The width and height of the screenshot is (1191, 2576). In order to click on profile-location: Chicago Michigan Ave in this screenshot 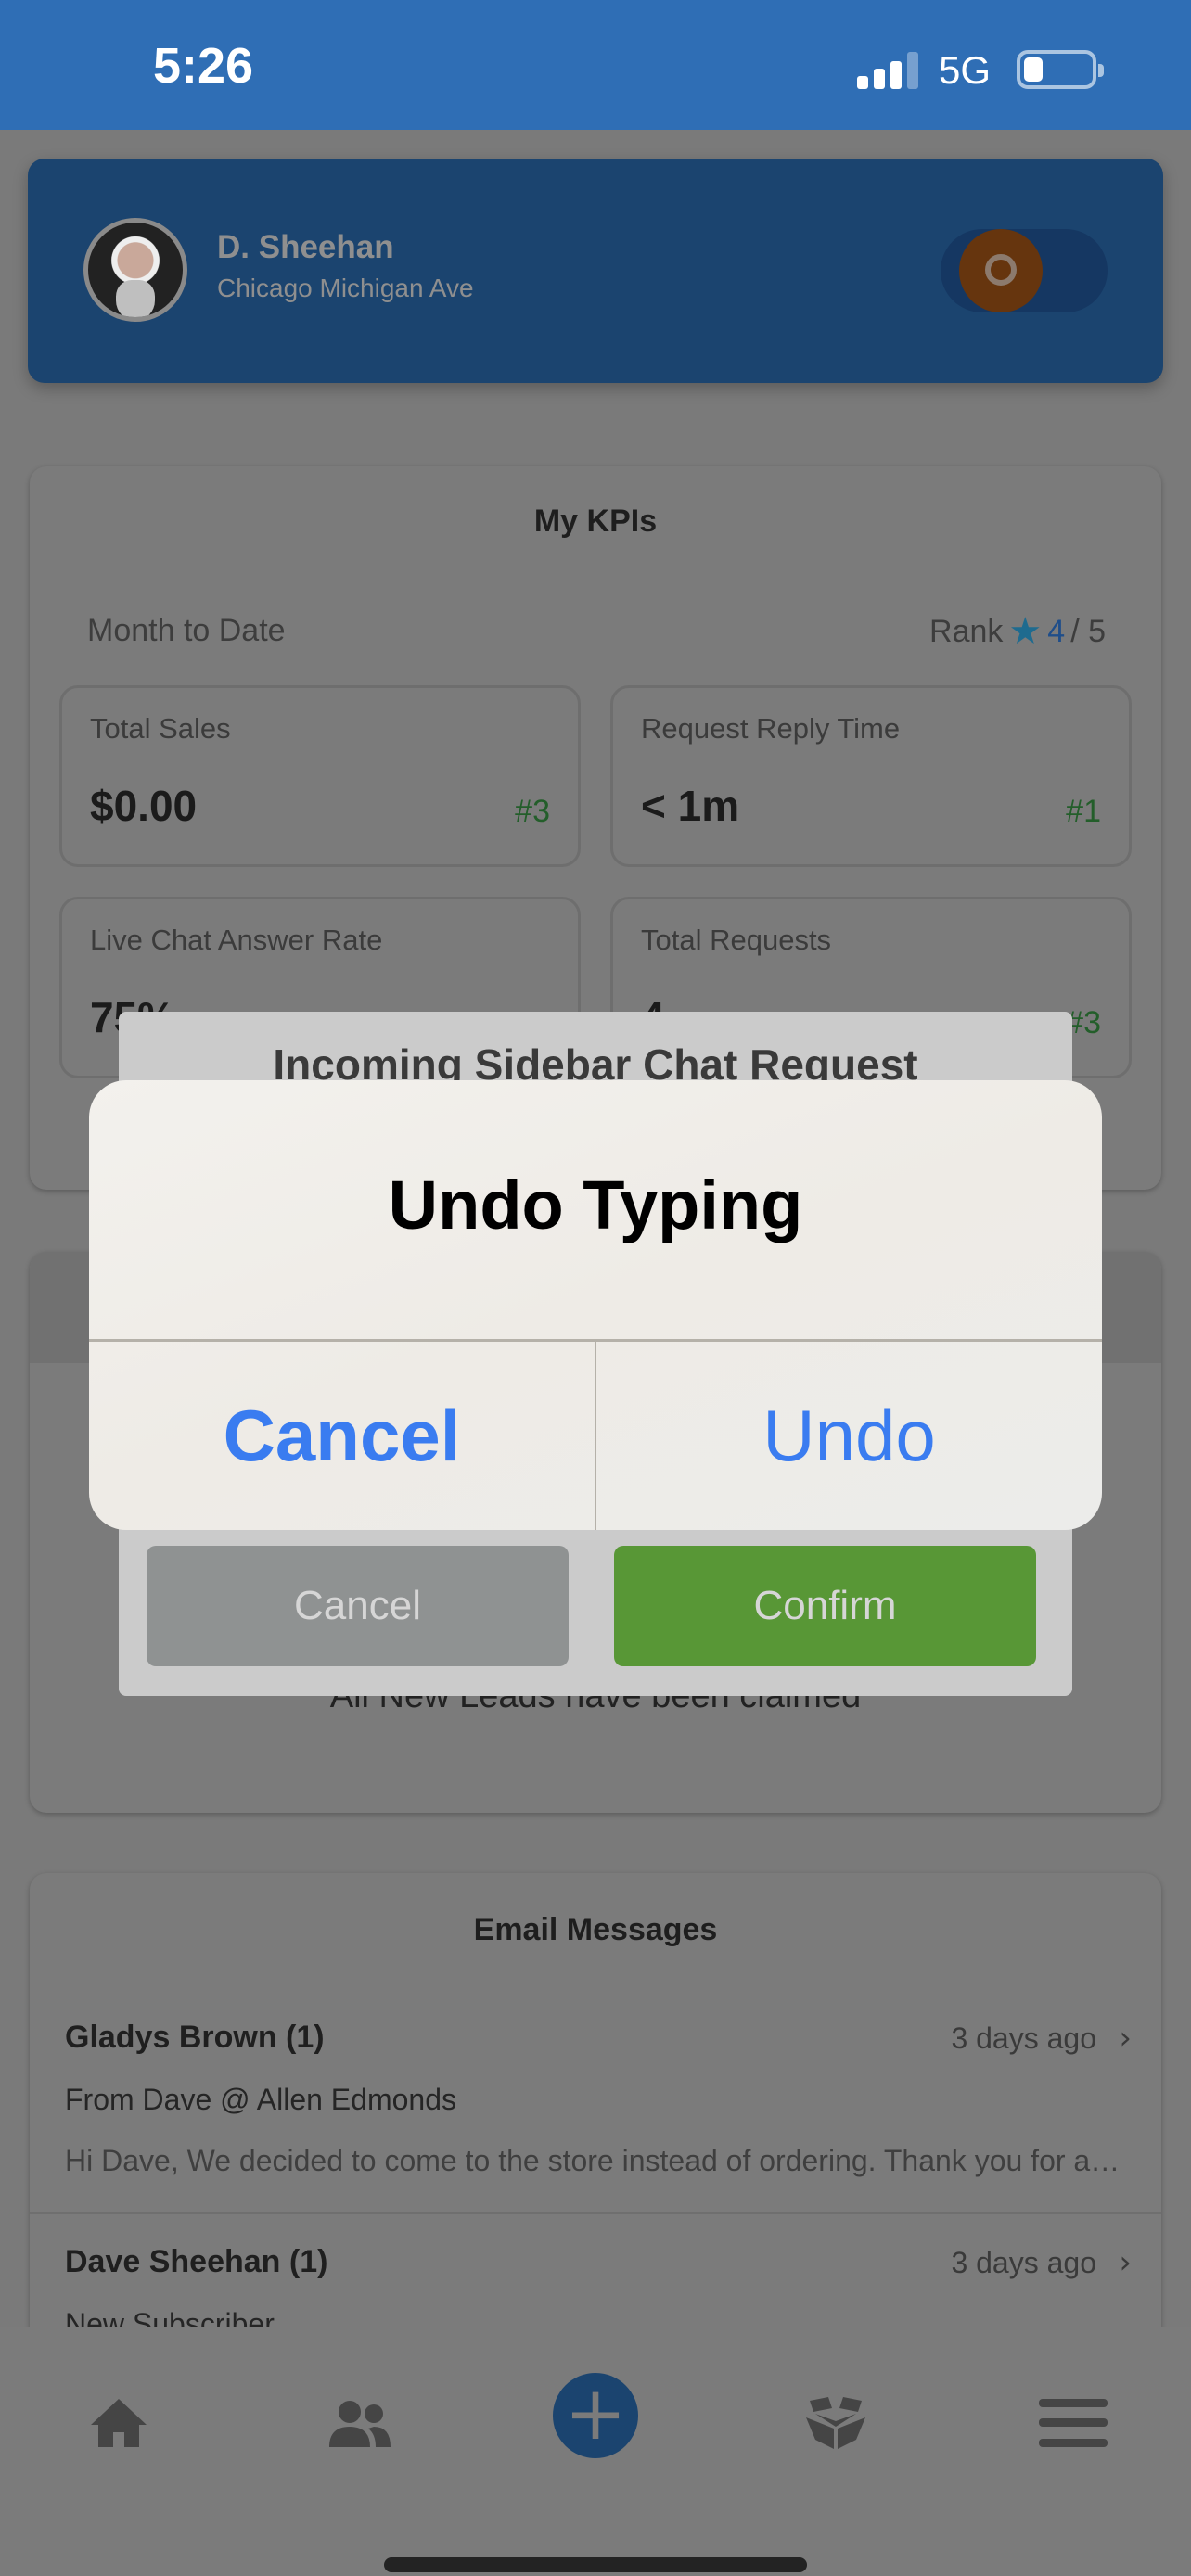, I will do `click(345, 288)`.